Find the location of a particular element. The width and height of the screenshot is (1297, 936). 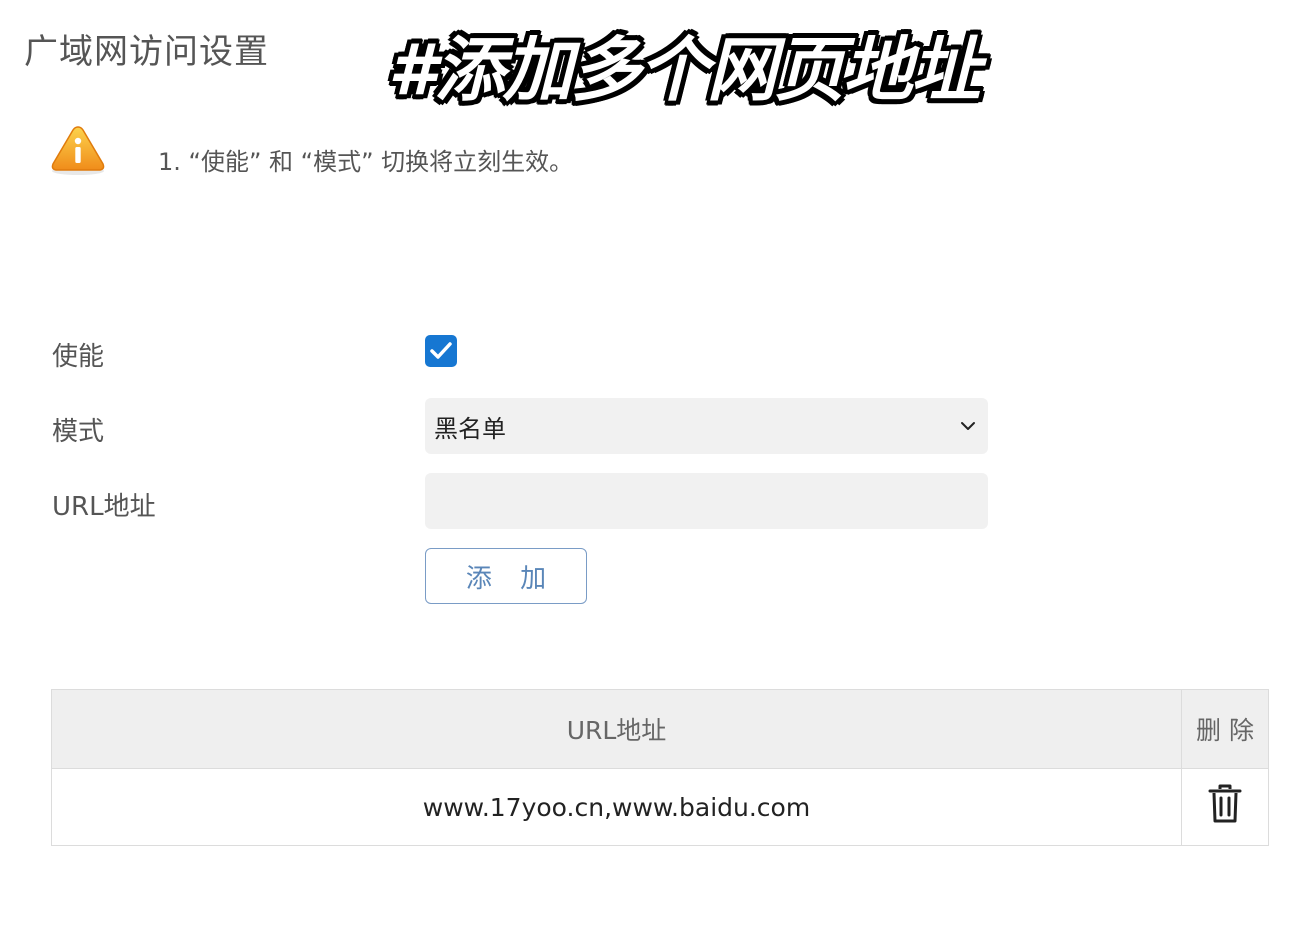

url-input is located at coordinates (706, 501).